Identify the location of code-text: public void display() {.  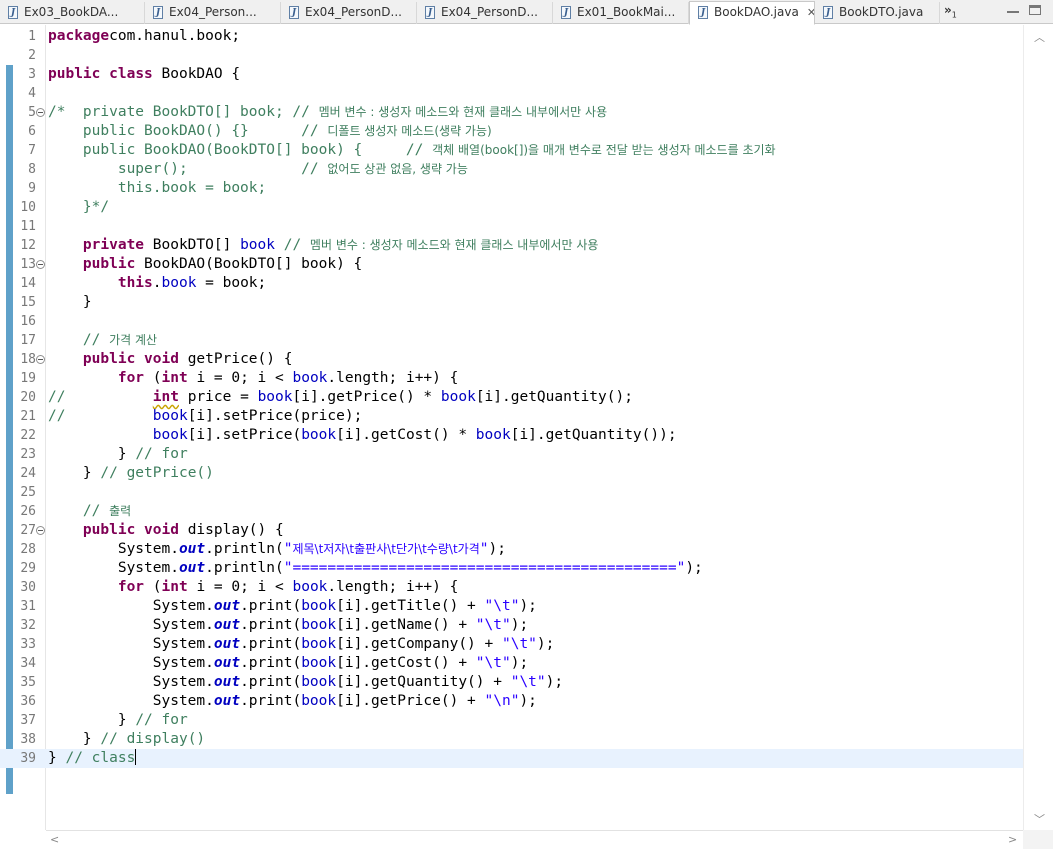
(166, 530).